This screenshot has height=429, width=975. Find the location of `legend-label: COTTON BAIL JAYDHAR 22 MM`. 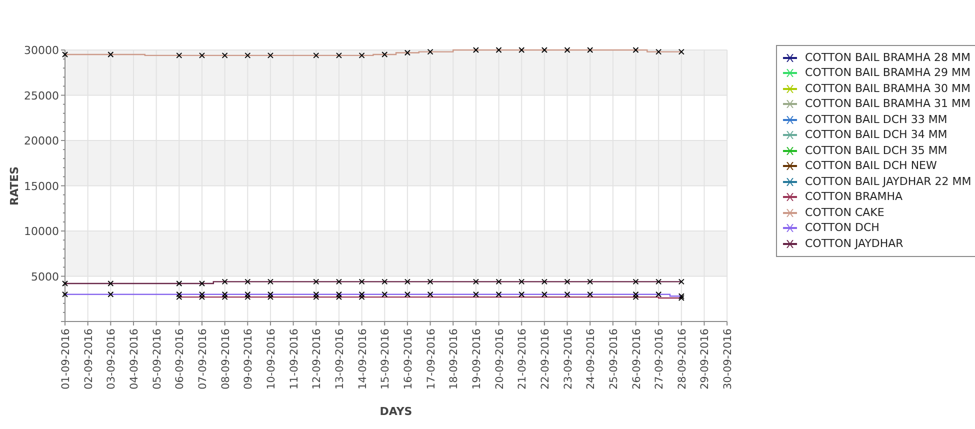

legend-label: COTTON BAIL JAYDHAR 22 MM is located at coordinates (888, 182).